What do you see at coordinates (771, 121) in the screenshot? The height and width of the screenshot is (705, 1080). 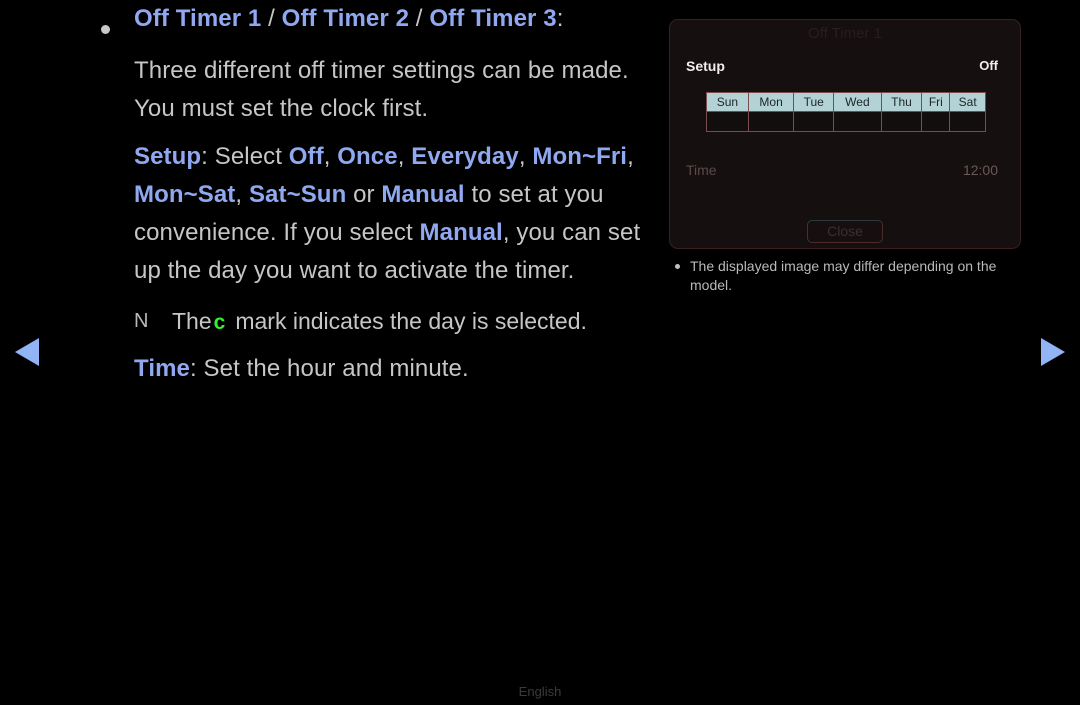 I see `weekday-cell-mon` at bounding box center [771, 121].